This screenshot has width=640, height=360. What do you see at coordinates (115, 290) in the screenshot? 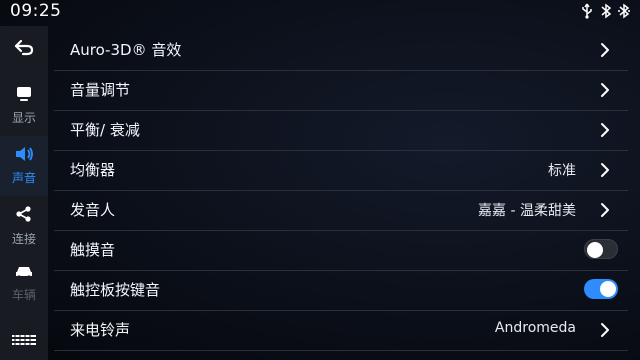
I see `setting-title: 触控板按键音` at bounding box center [115, 290].